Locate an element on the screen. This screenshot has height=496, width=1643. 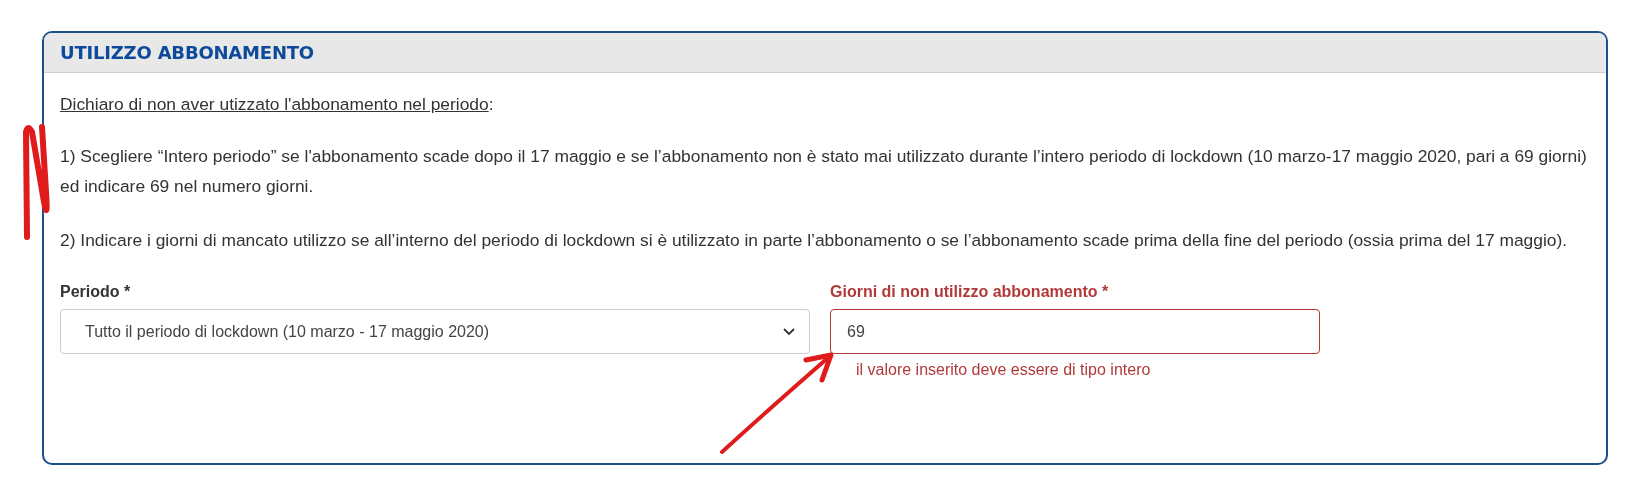
days-input-field: 69 is located at coordinates (1075, 331).